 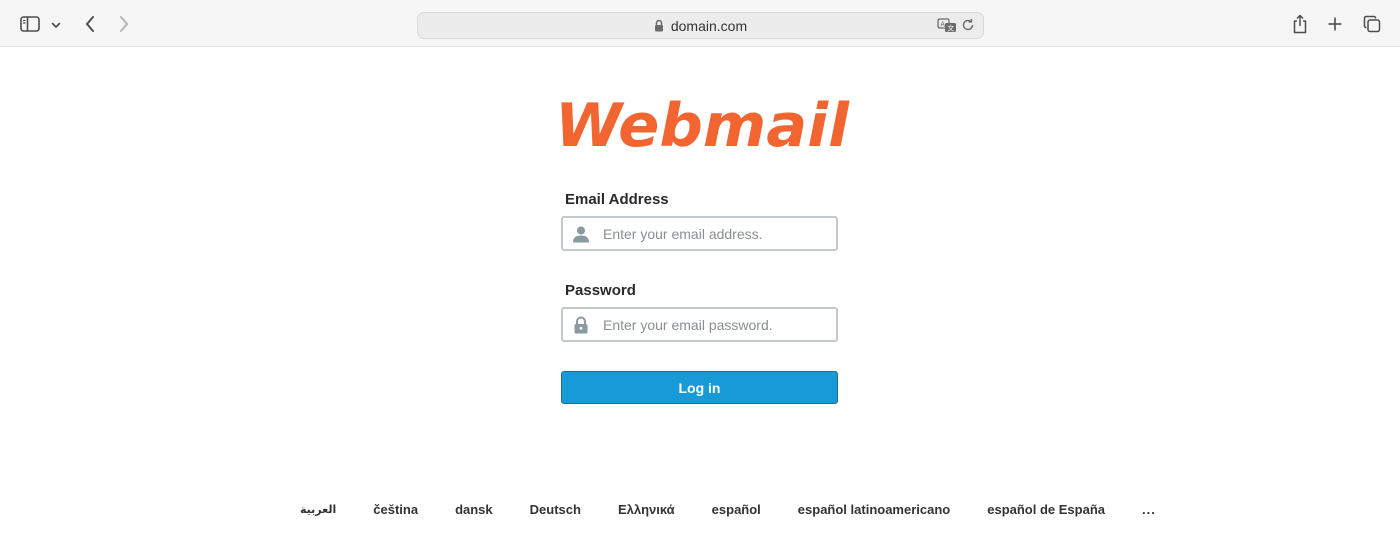 What do you see at coordinates (617, 199) in the screenshot?
I see `email-label: Email Address` at bounding box center [617, 199].